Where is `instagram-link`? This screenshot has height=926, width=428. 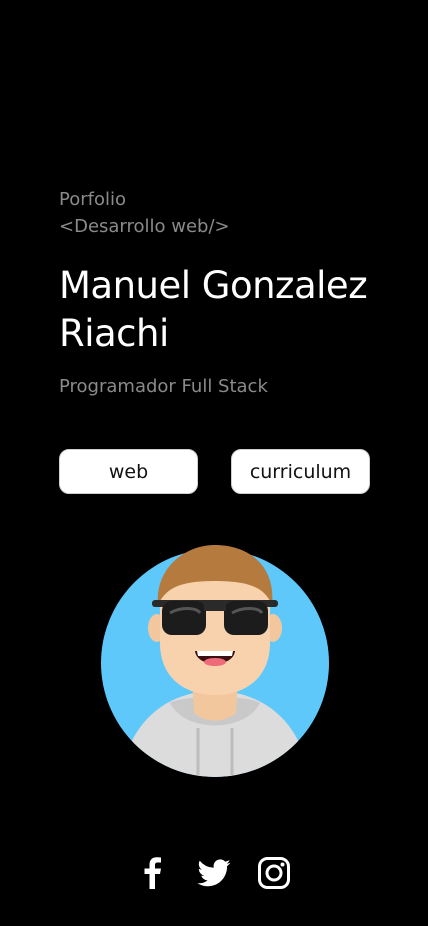
instagram-link is located at coordinates (274, 873).